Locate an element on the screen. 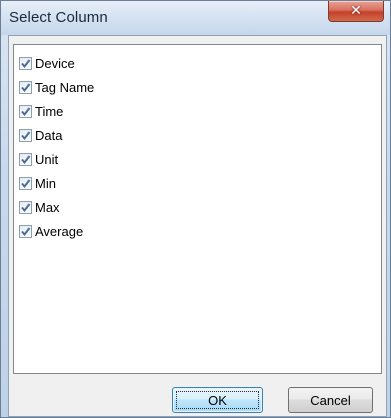 This screenshot has height=418, width=391. checkbox-max is located at coordinates (25, 207).